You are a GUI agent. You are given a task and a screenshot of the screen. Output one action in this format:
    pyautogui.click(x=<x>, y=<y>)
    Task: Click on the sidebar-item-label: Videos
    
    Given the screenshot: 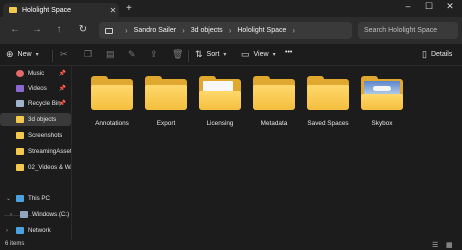 What is the action you would take?
    pyautogui.click(x=37, y=88)
    